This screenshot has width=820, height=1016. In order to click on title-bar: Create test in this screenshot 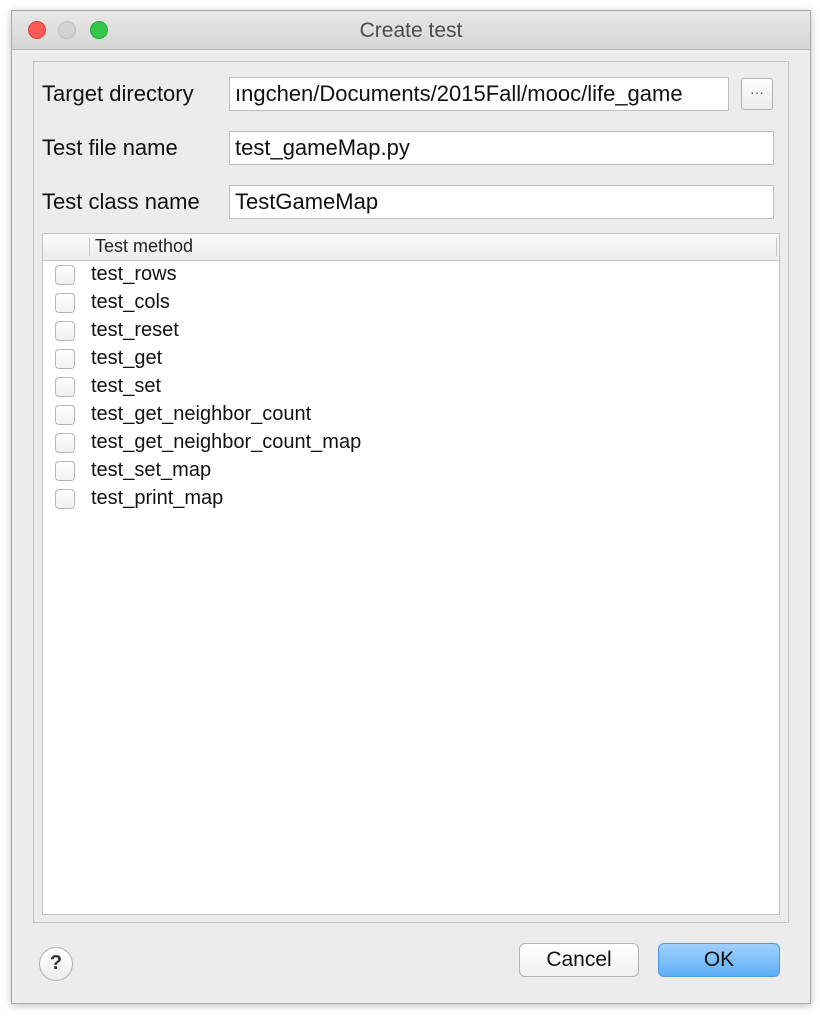, I will do `click(411, 30)`.